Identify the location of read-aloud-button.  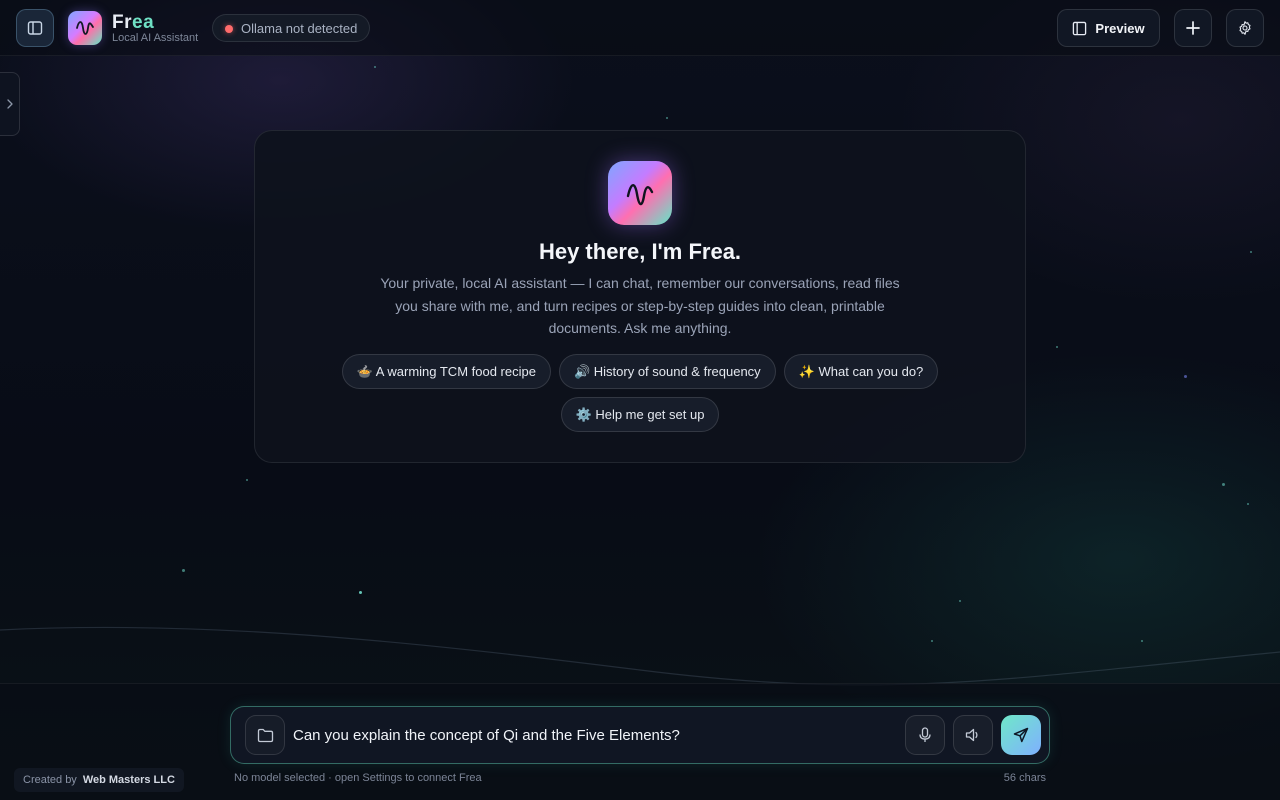
(973, 735).